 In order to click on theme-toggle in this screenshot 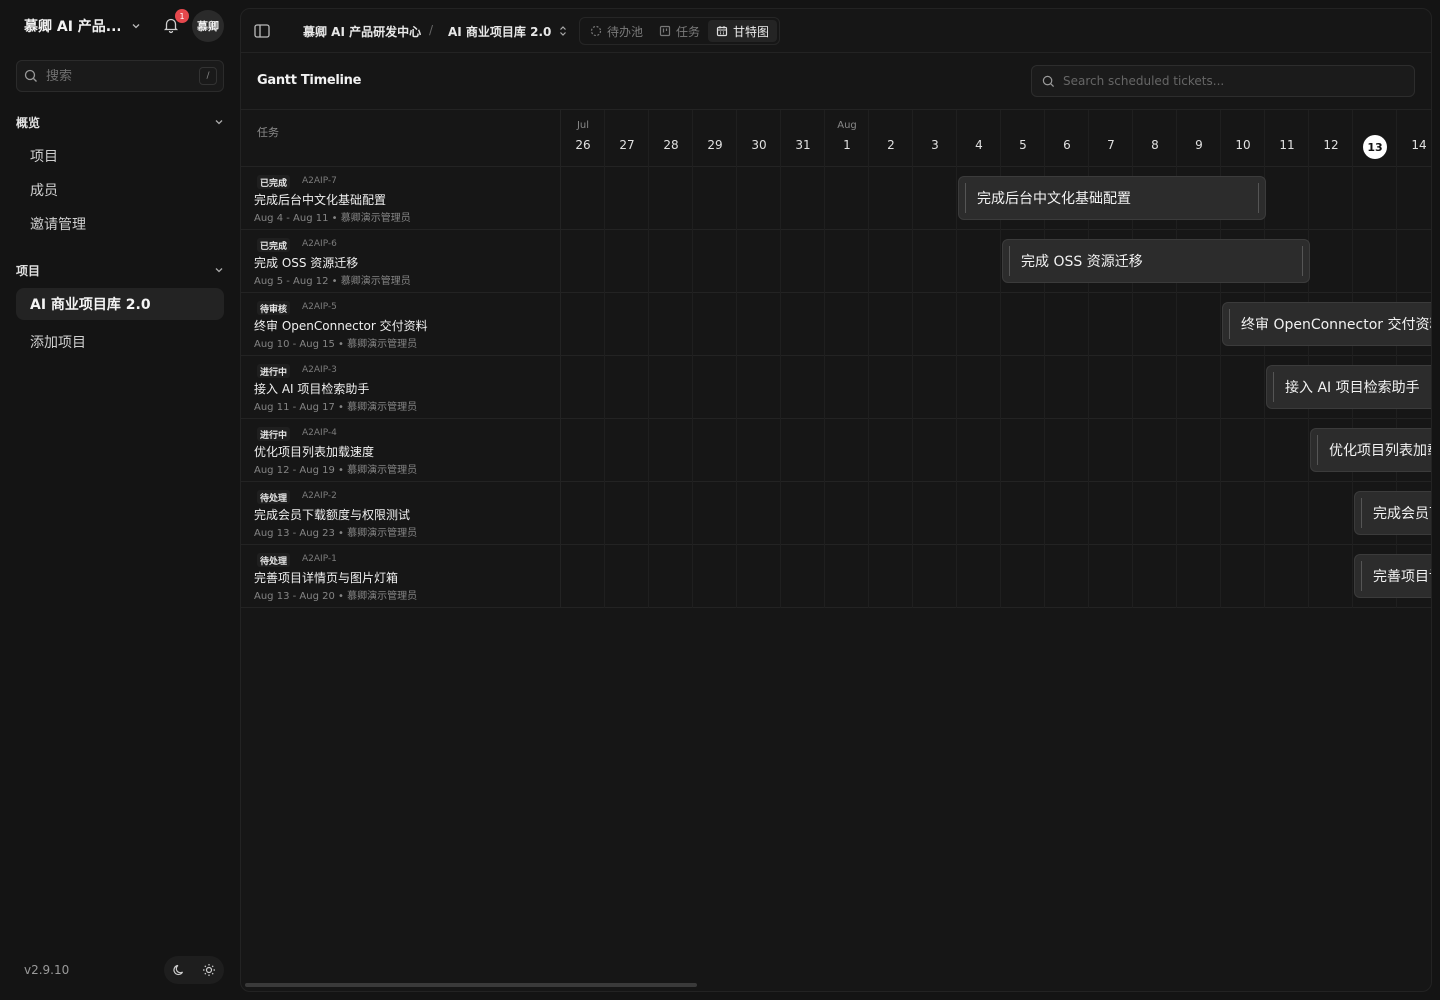, I will do `click(194, 970)`.